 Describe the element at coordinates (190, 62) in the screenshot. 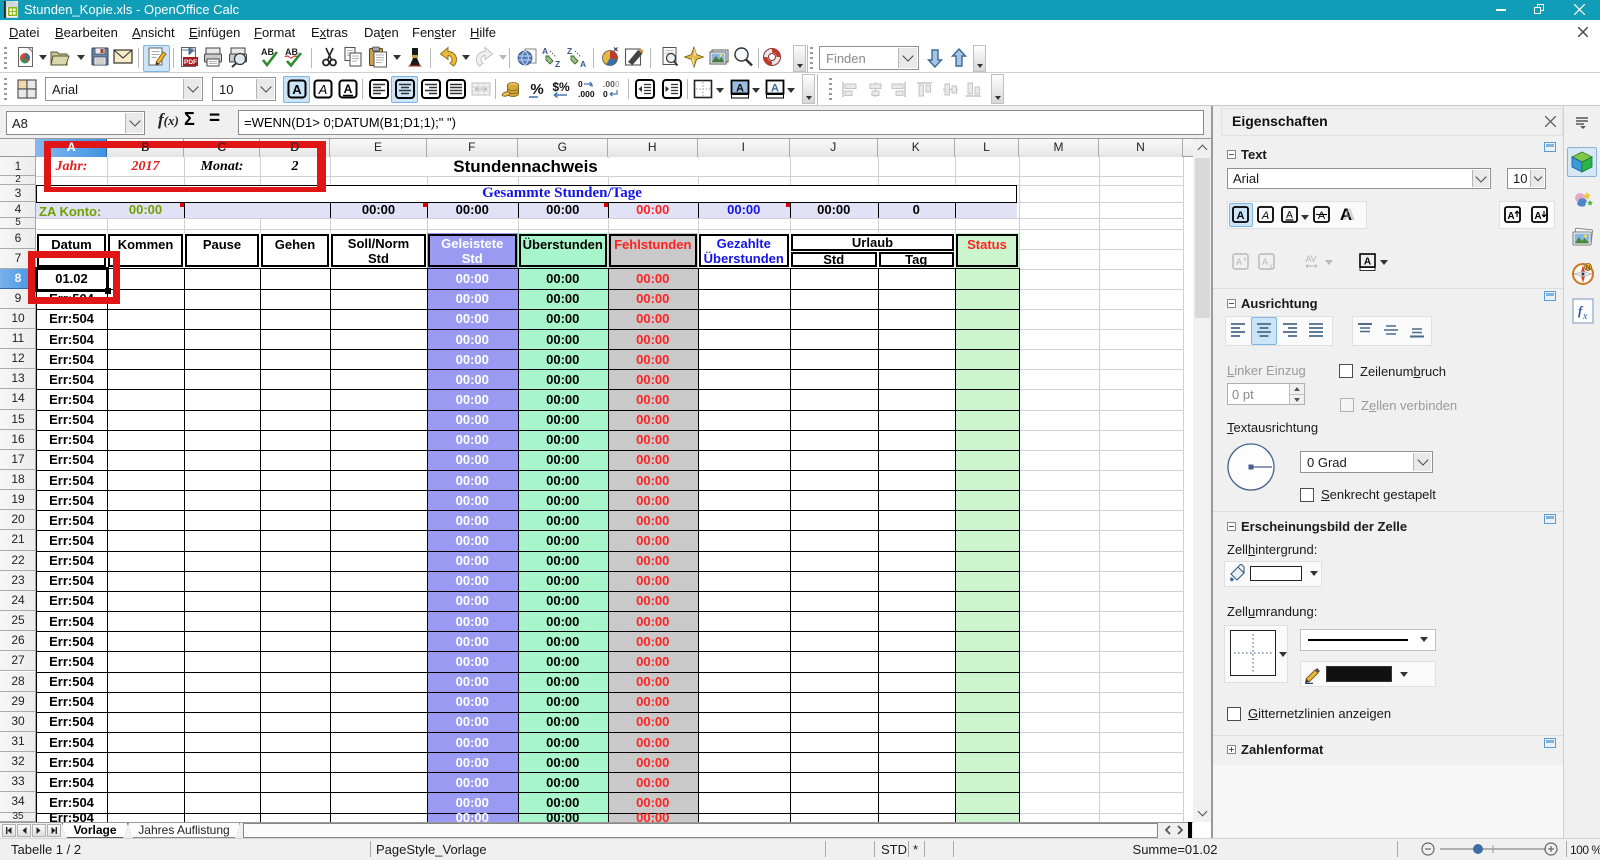

I see `svg-text: PDF` at that location.